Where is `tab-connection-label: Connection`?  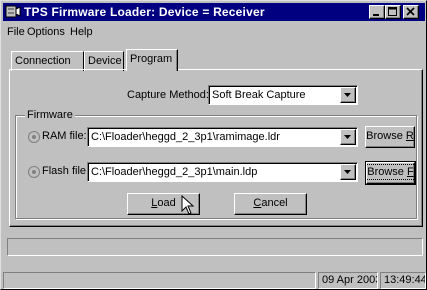
tab-connection-label: Connection is located at coordinates (43, 61).